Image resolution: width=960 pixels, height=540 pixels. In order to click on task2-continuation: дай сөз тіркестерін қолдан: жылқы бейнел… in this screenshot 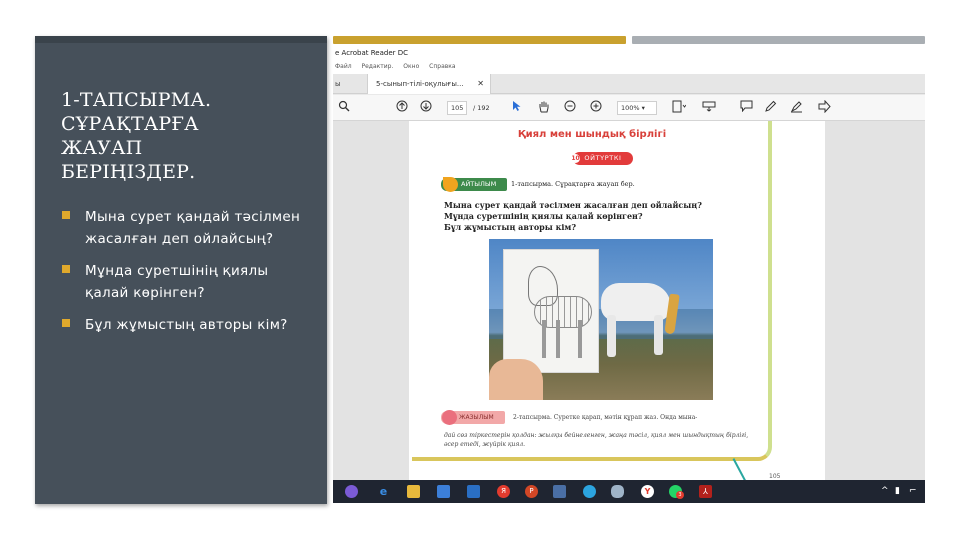, I will do `click(596, 440)`.